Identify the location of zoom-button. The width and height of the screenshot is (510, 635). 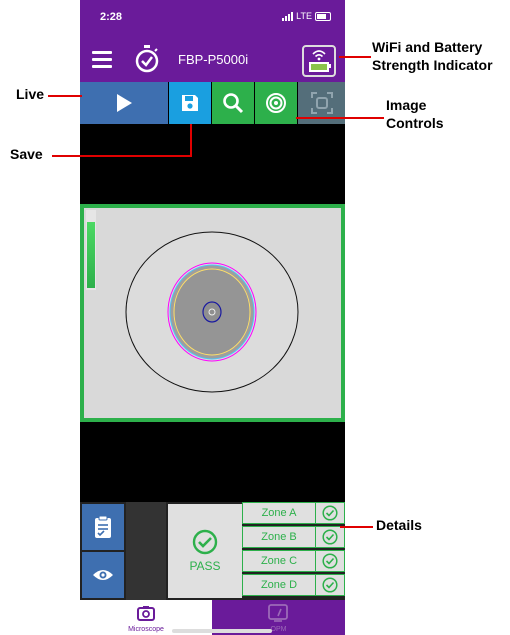
(233, 103).